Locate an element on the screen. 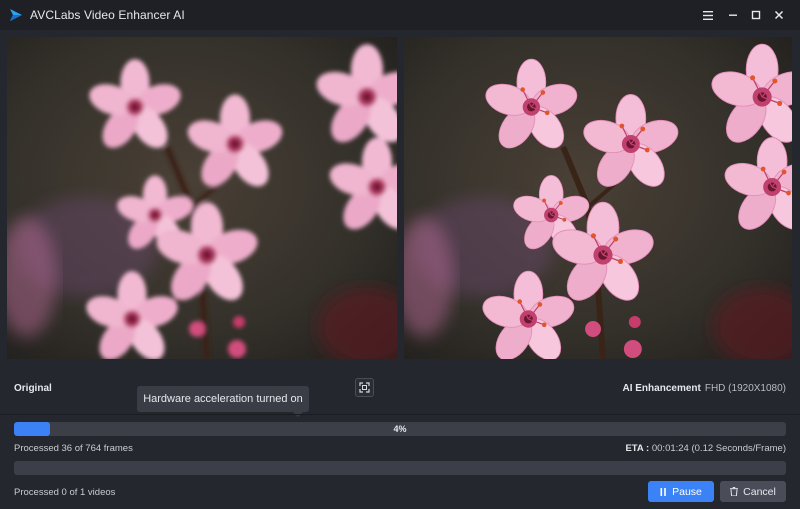  cancel-button: Cancel is located at coordinates (753, 491).